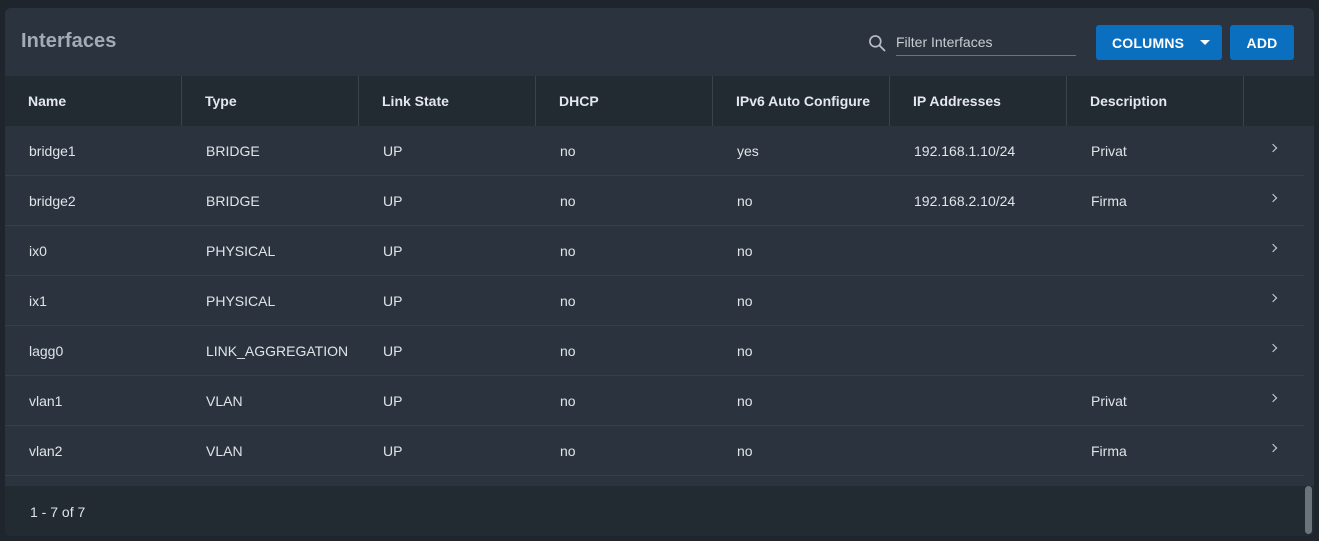 The image size is (1319, 541). What do you see at coordinates (270, 101) in the screenshot?
I see `column-header-type: Type` at bounding box center [270, 101].